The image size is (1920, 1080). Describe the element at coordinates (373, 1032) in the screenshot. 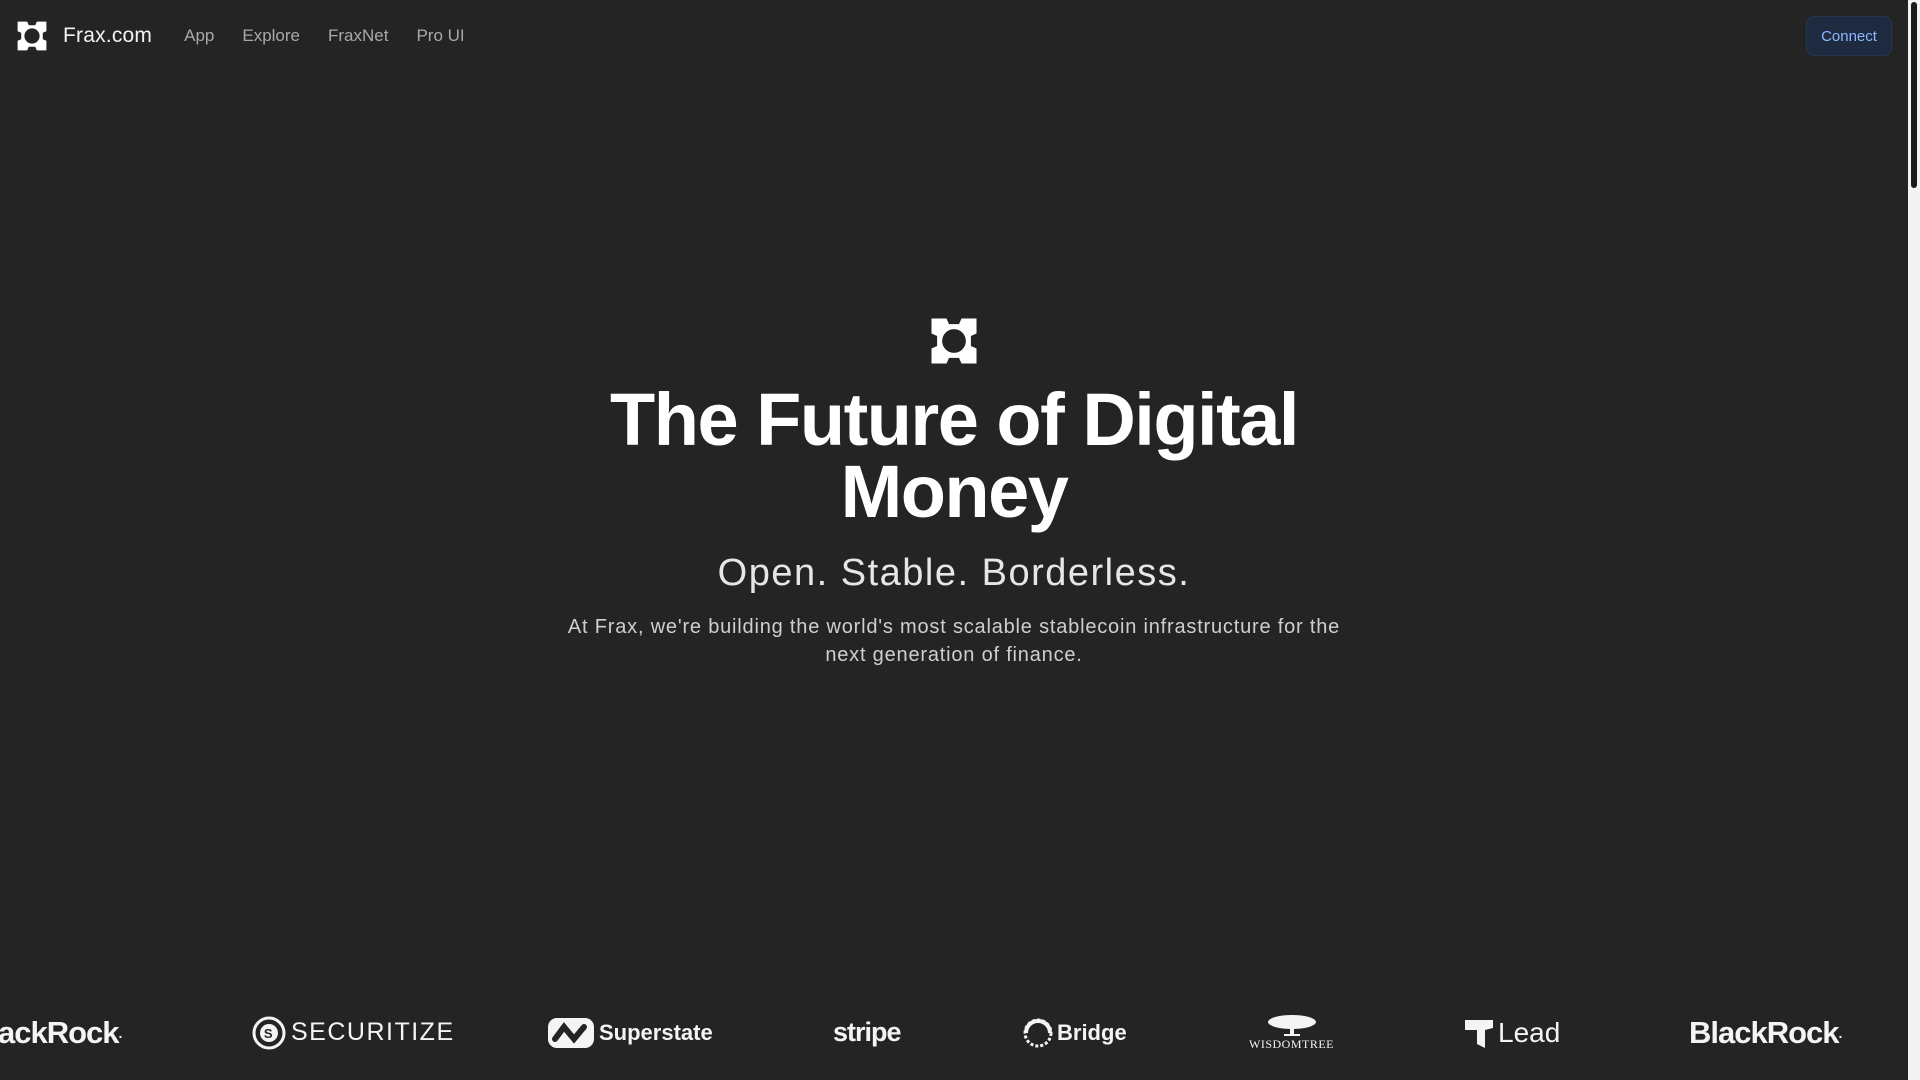

I see `partner-name: SECURITIZE` at that location.